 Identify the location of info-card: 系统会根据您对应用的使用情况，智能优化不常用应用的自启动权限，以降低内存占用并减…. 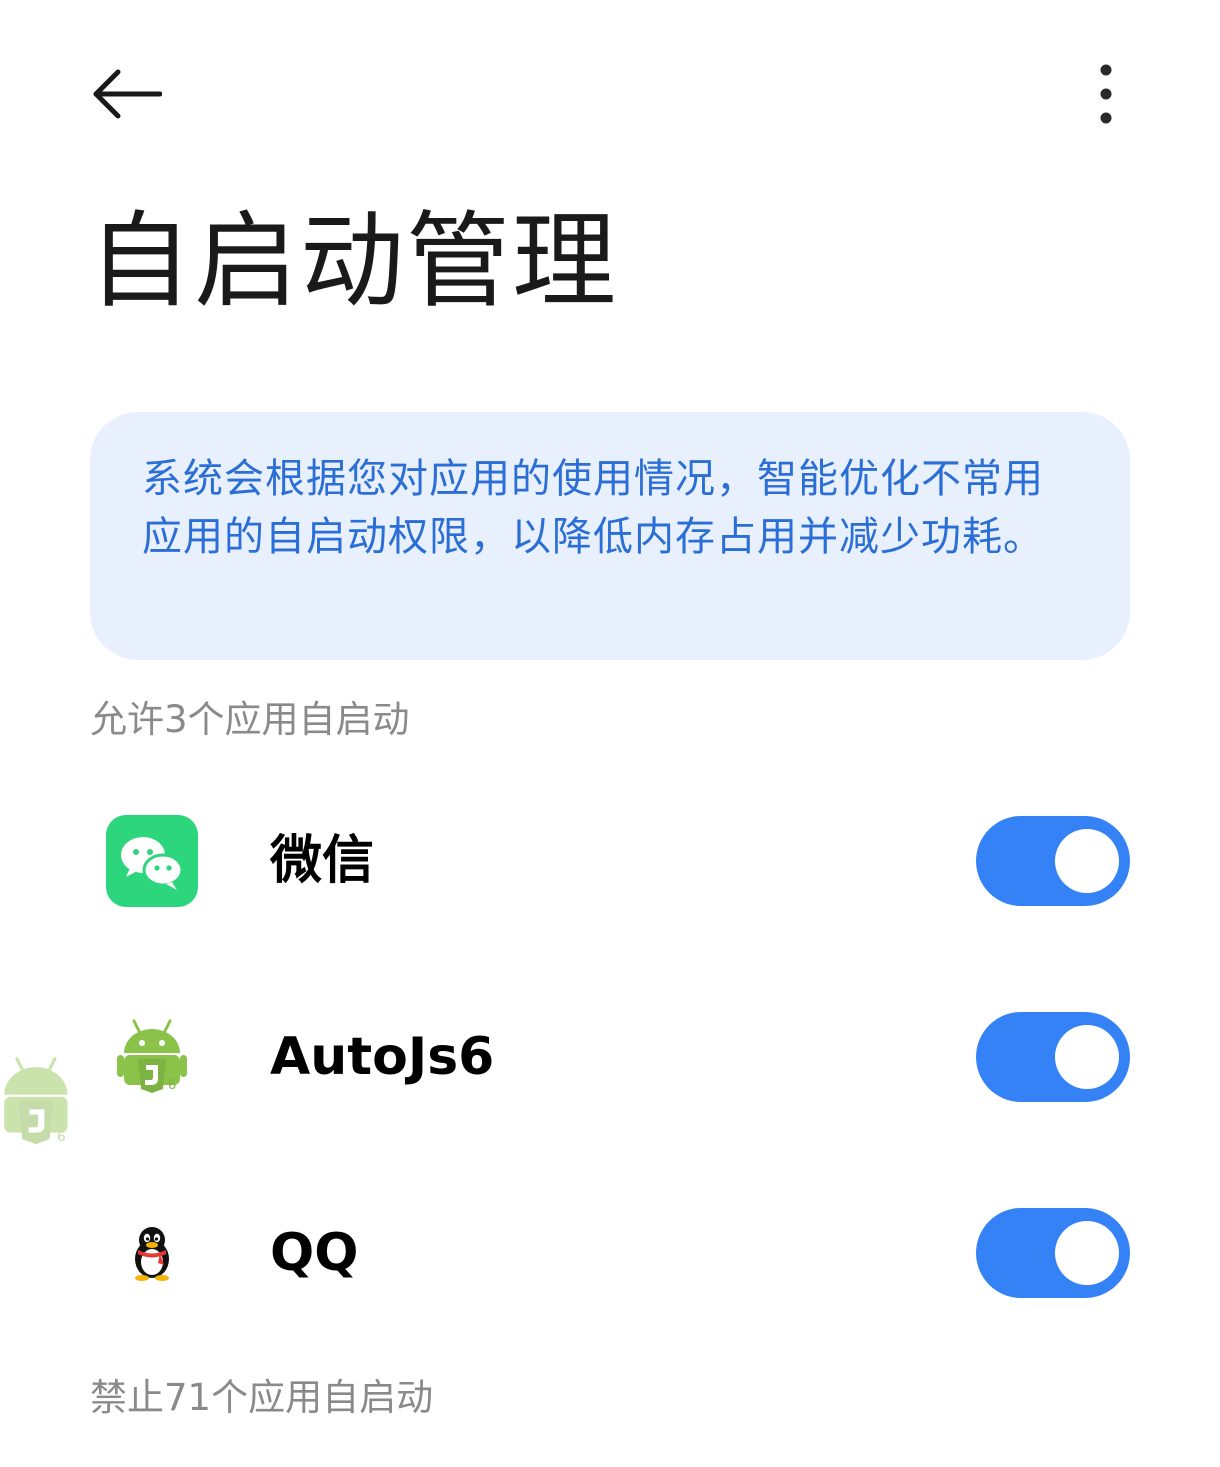
(610, 536).